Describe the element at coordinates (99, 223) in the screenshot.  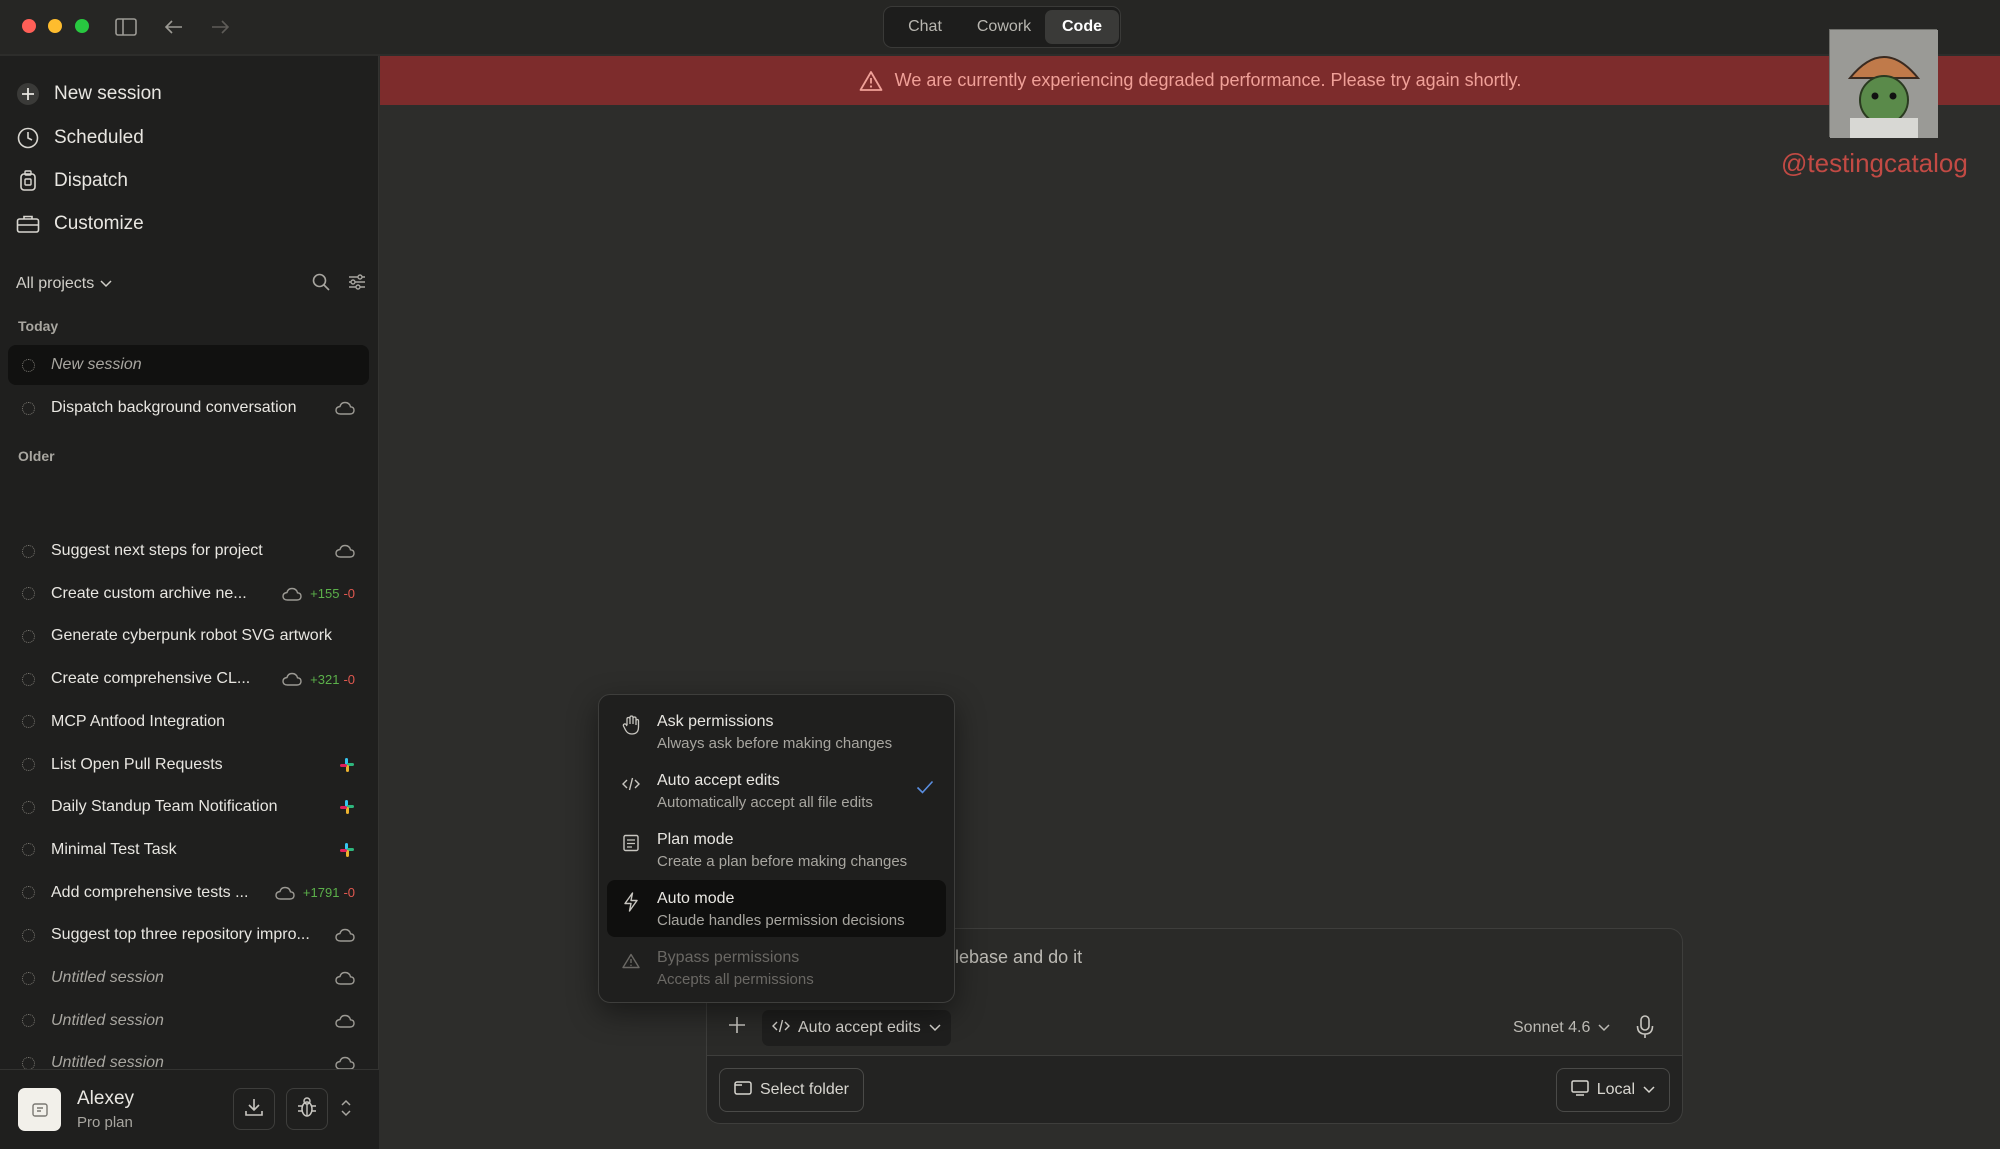
I see `sidebar-item-label: Customize` at that location.